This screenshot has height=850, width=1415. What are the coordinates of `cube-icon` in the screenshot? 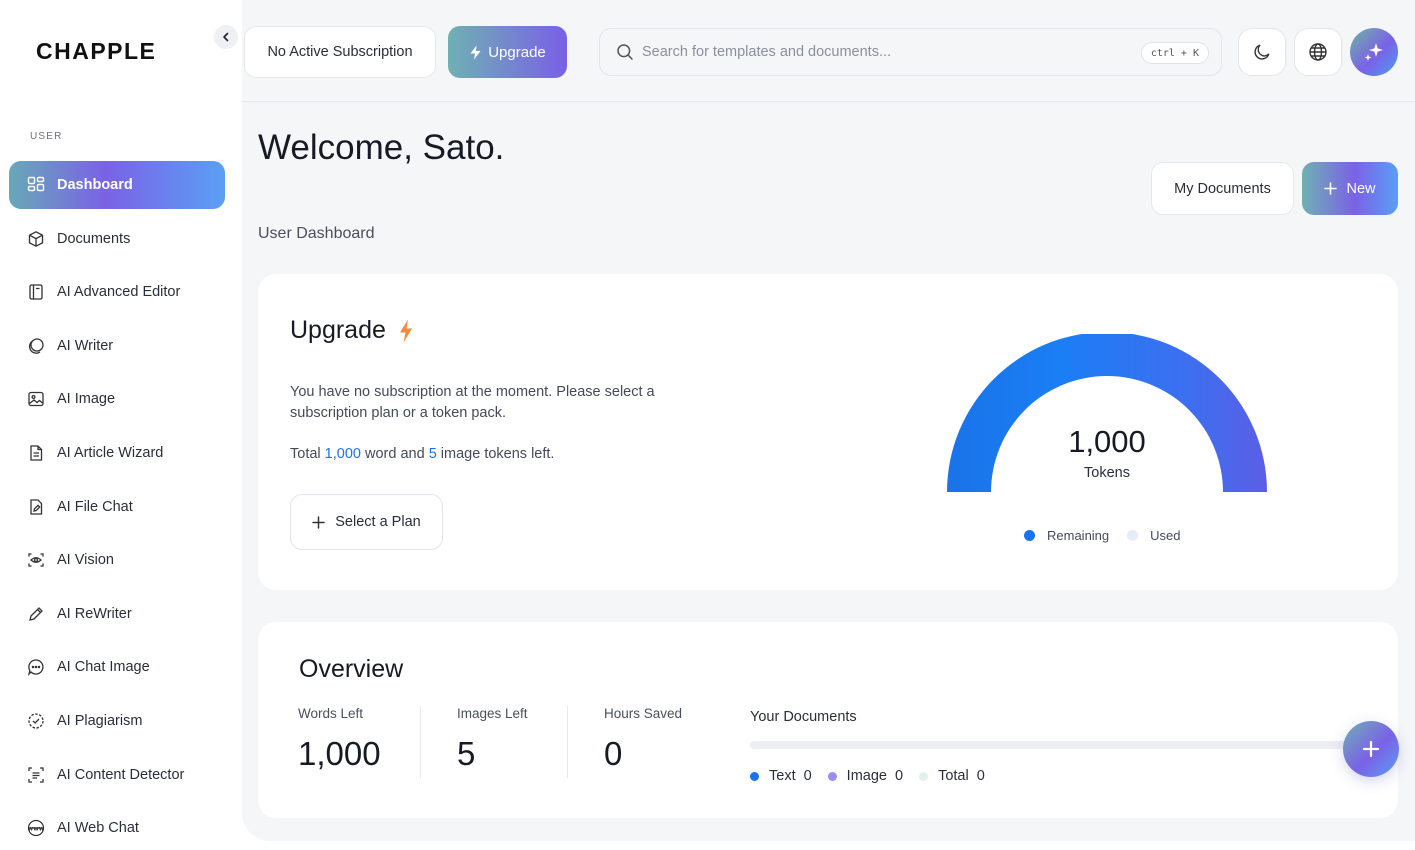 It's located at (36, 239).